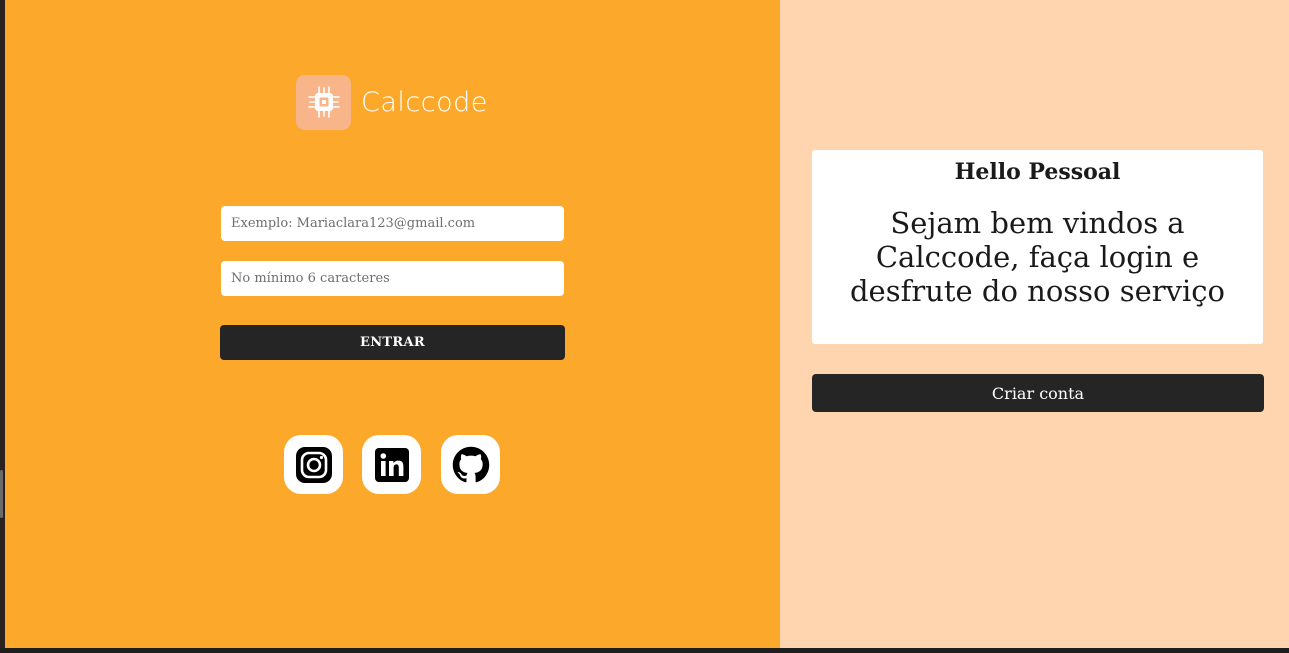 The width and height of the screenshot is (1289, 653). Describe the element at coordinates (424, 102) in the screenshot. I see `brand-name: Calccode` at that location.